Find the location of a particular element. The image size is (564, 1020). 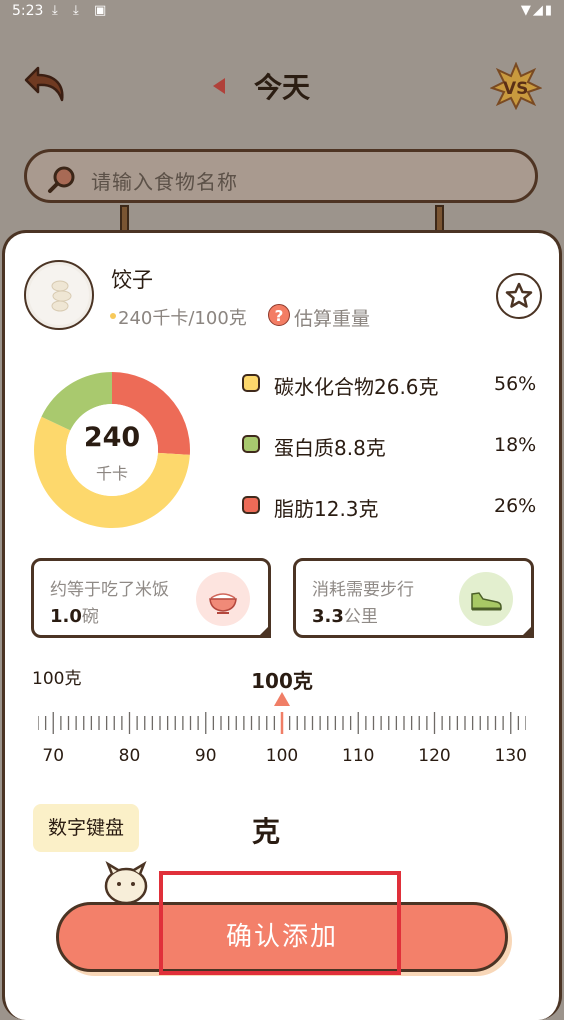

fat-percent: 26% is located at coordinates (515, 506).